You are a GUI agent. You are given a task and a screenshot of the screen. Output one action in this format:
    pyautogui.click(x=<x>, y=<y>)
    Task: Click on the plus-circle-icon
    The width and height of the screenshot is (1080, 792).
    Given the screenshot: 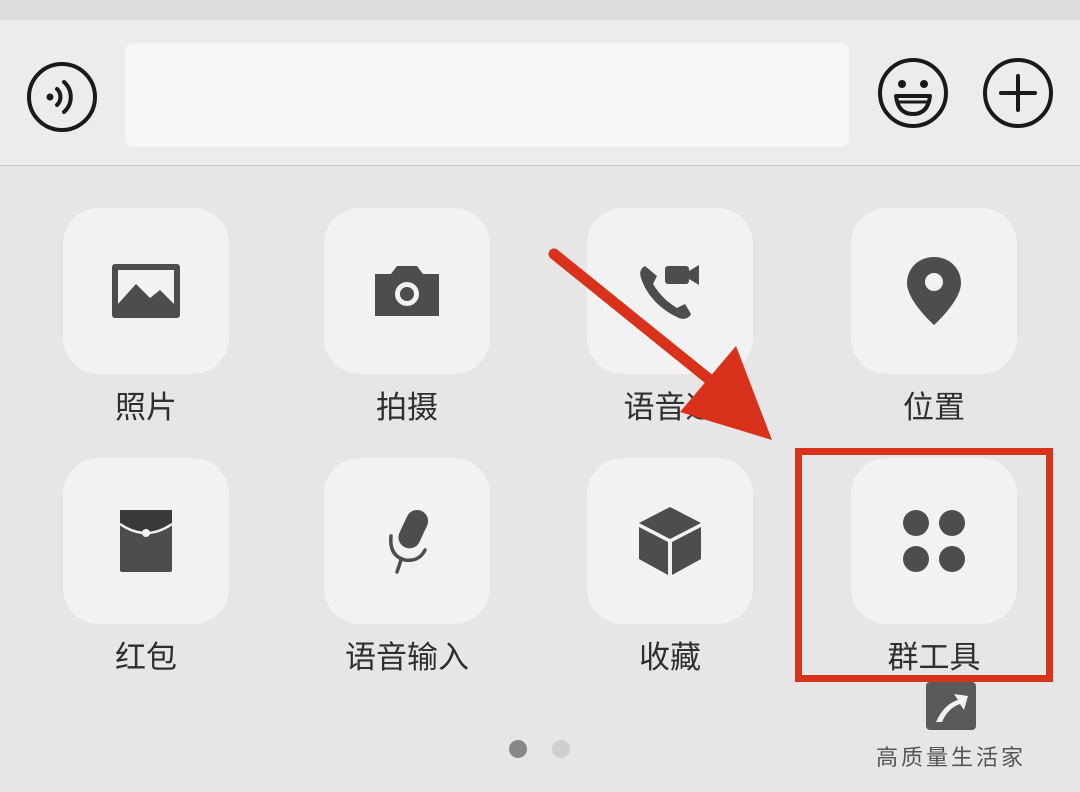 What is the action you would take?
    pyautogui.click(x=1018, y=93)
    